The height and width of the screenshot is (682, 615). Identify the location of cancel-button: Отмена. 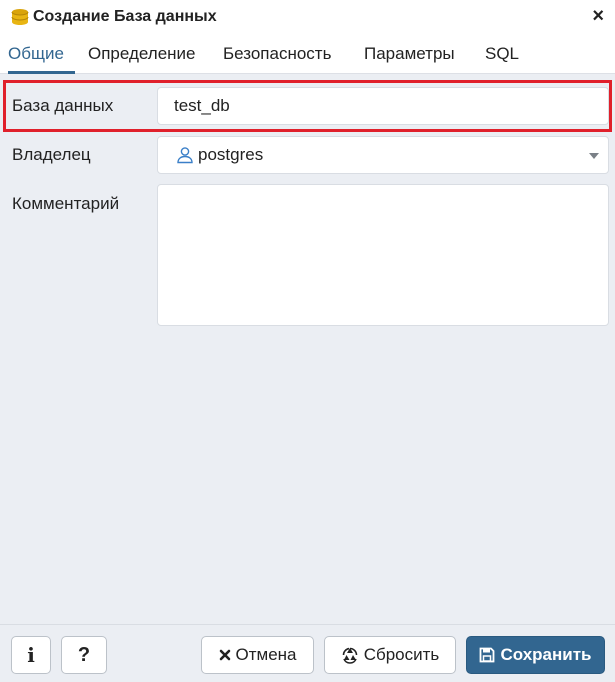
(257, 655).